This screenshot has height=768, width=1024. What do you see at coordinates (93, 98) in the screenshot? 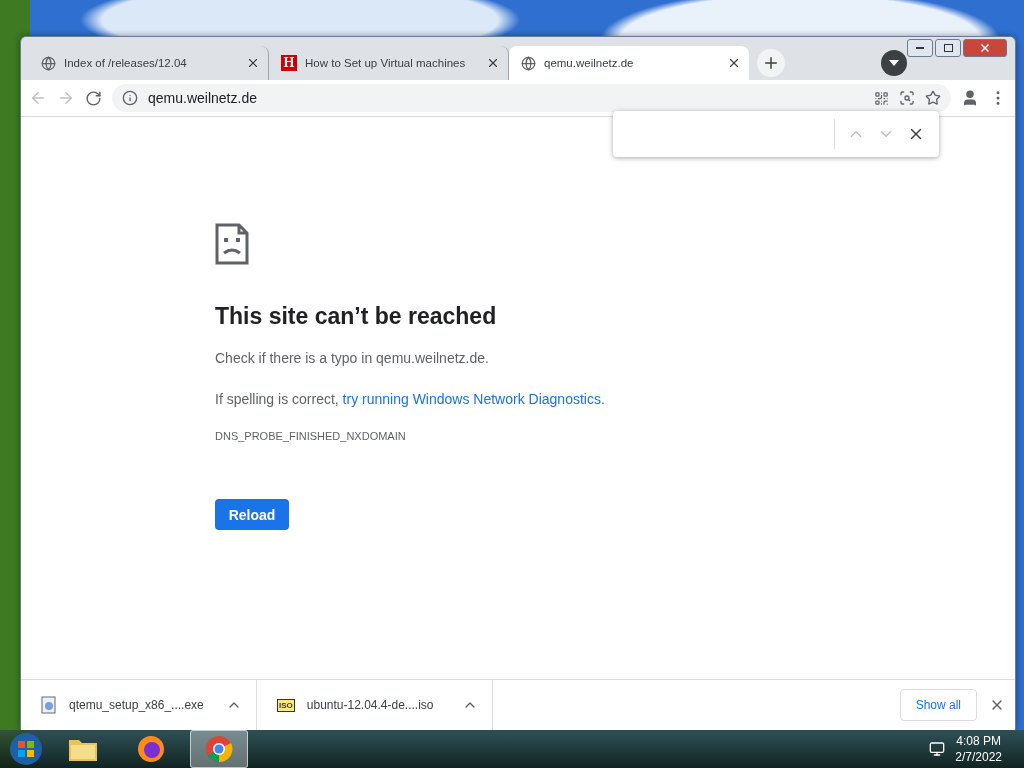
I see `reload-icon` at bounding box center [93, 98].